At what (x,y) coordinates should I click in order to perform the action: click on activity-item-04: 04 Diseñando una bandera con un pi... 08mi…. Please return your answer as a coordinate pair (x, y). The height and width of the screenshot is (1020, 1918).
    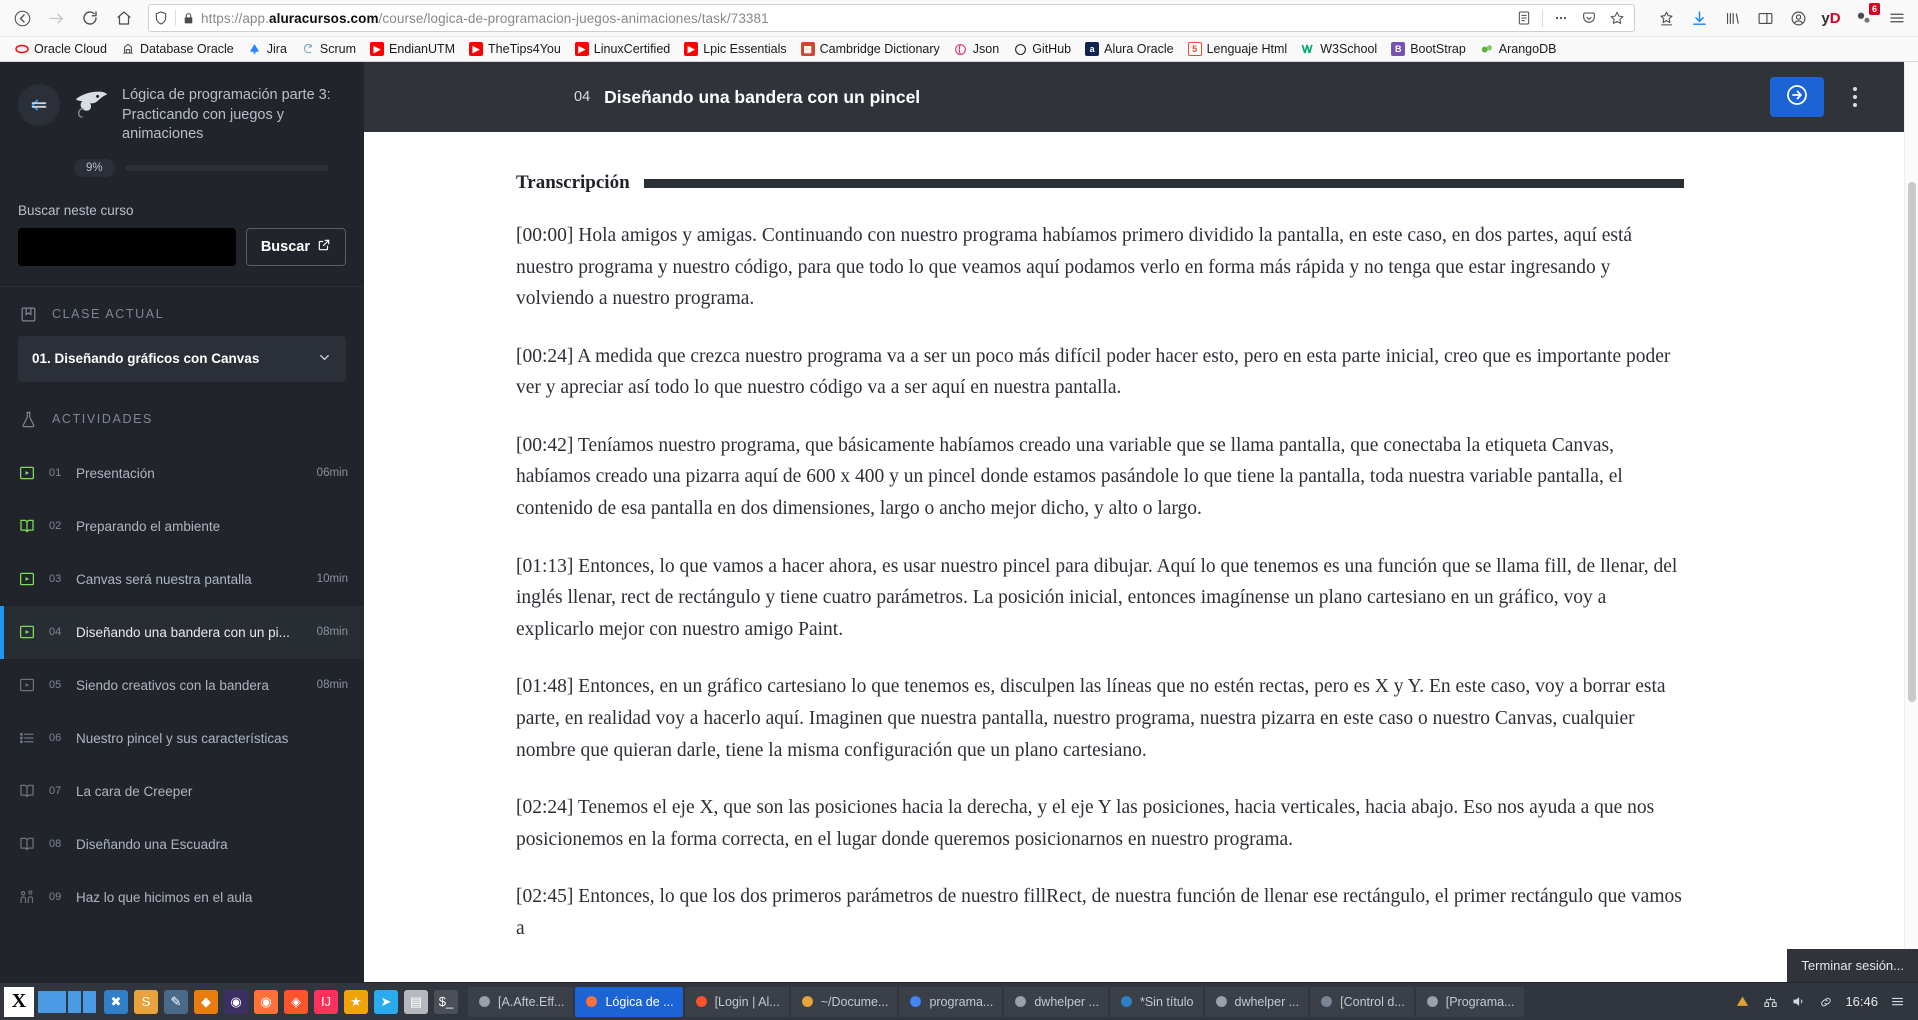
    Looking at the image, I should click on (182, 632).